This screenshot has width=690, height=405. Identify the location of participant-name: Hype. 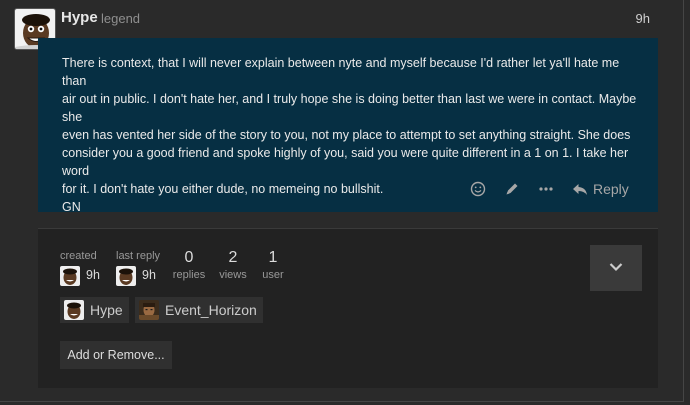
(106, 310).